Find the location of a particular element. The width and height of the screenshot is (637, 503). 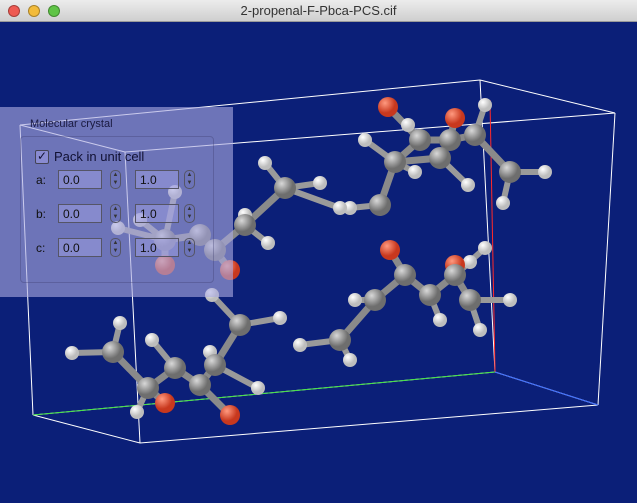

row-label-2: c: is located at coordinates (41, 248).